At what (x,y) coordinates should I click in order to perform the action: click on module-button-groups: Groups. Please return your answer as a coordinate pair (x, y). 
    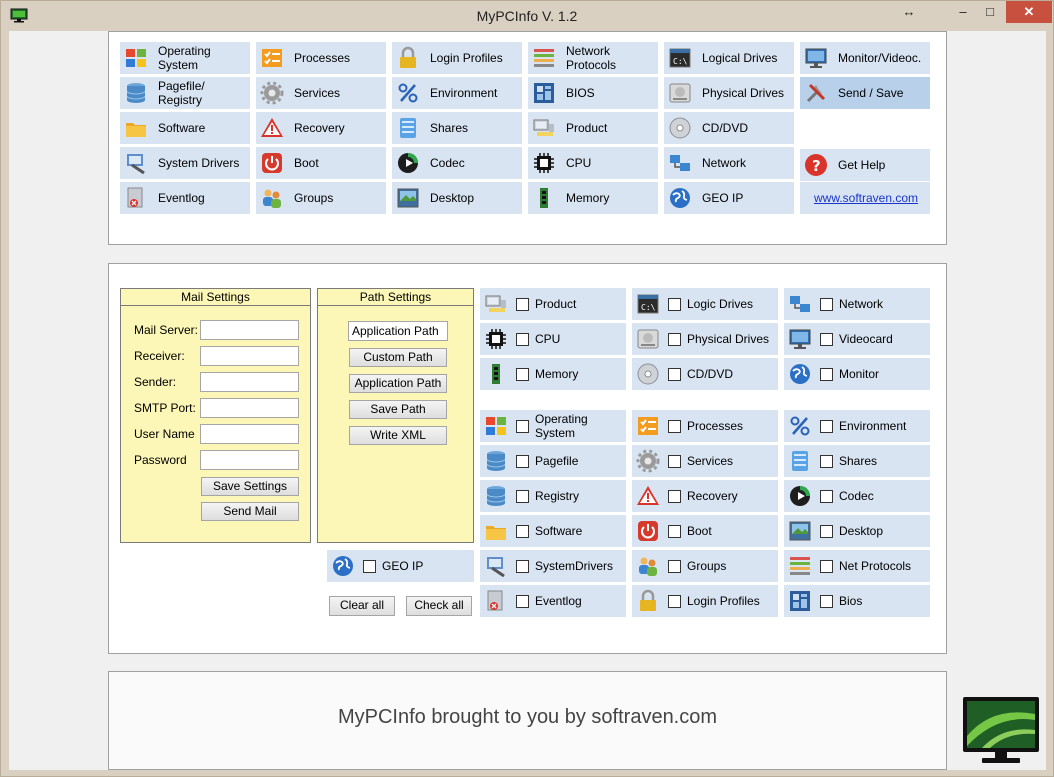
    Looking at the image, I should click on (321, 198).